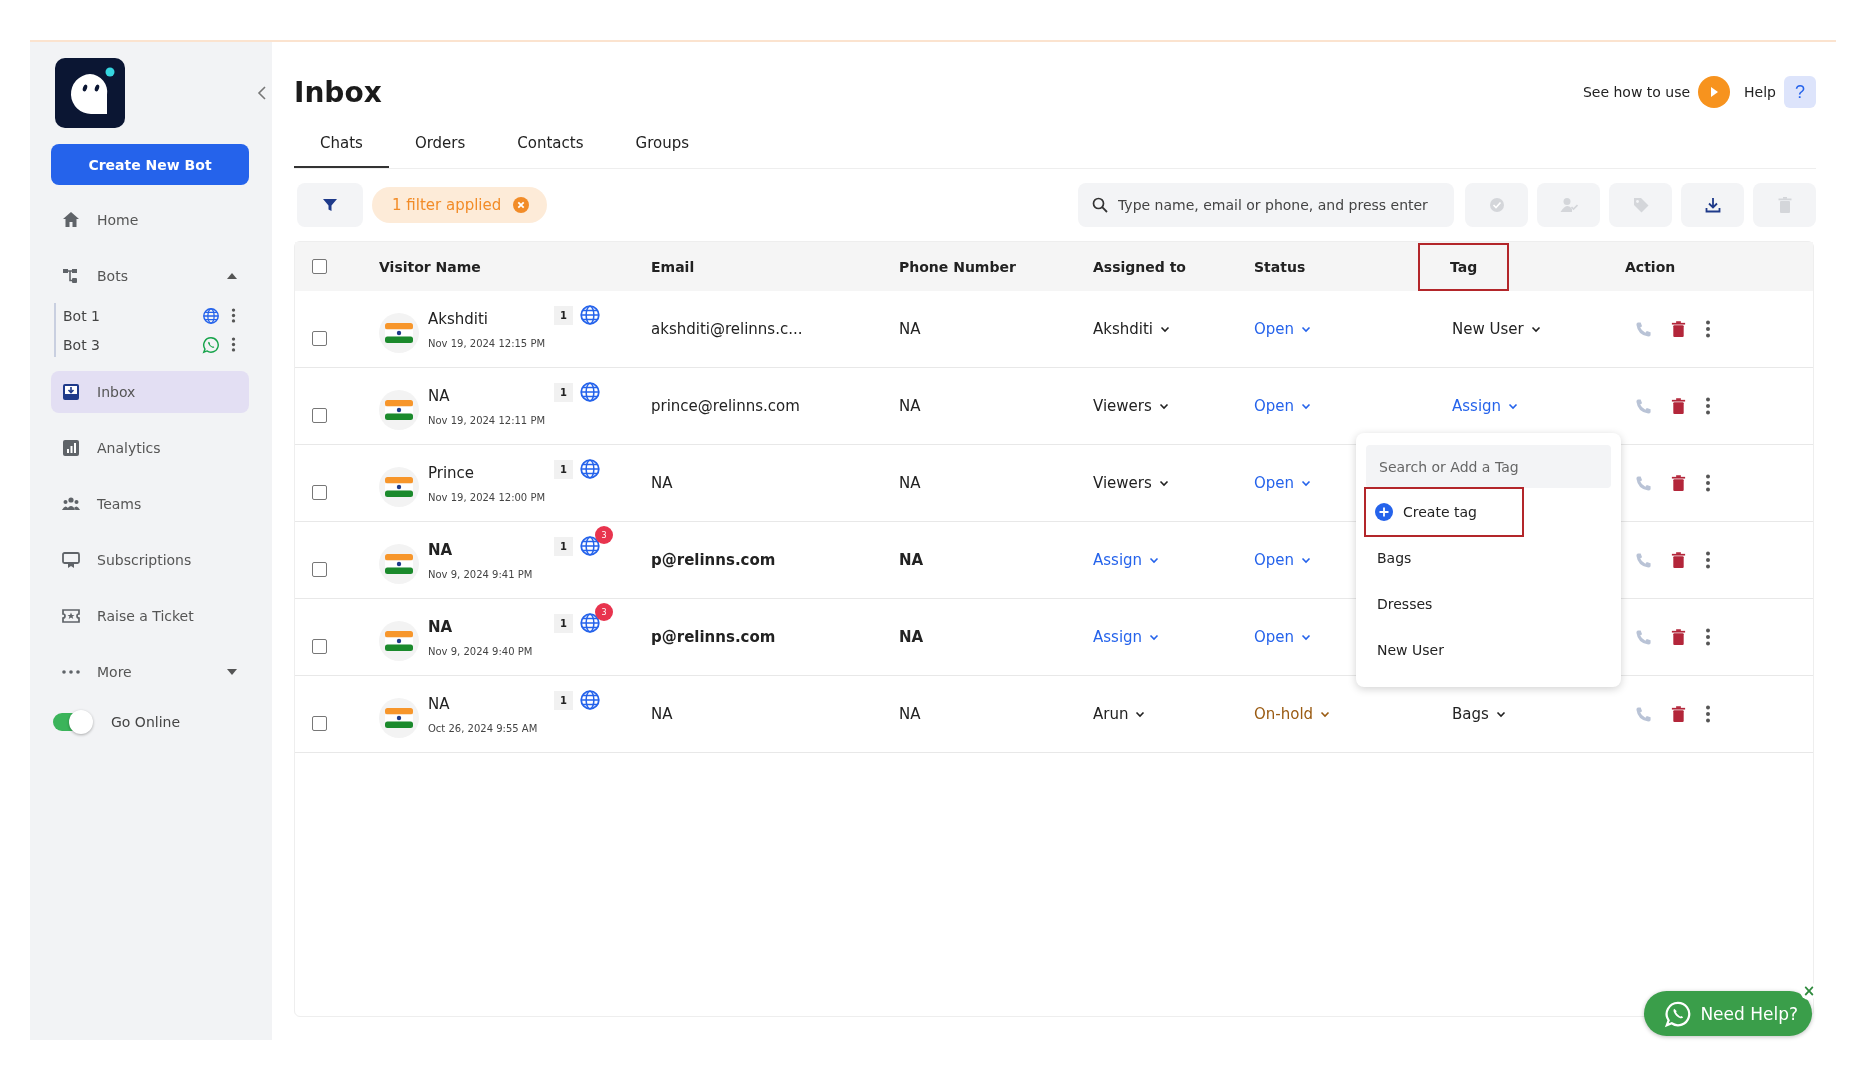 This screenshot has height=1080, width=1866. What do you see at coordinates (150, 220) in the screenshot?
I see `nav-item: Home` at bounding box center [150, 220].